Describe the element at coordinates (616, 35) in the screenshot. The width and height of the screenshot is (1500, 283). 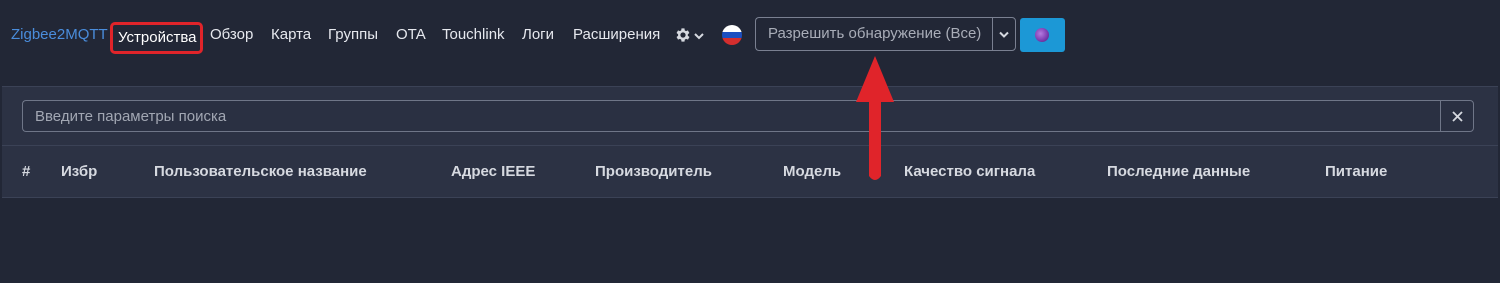
I see `nav-extensions: Расширения` at that location.